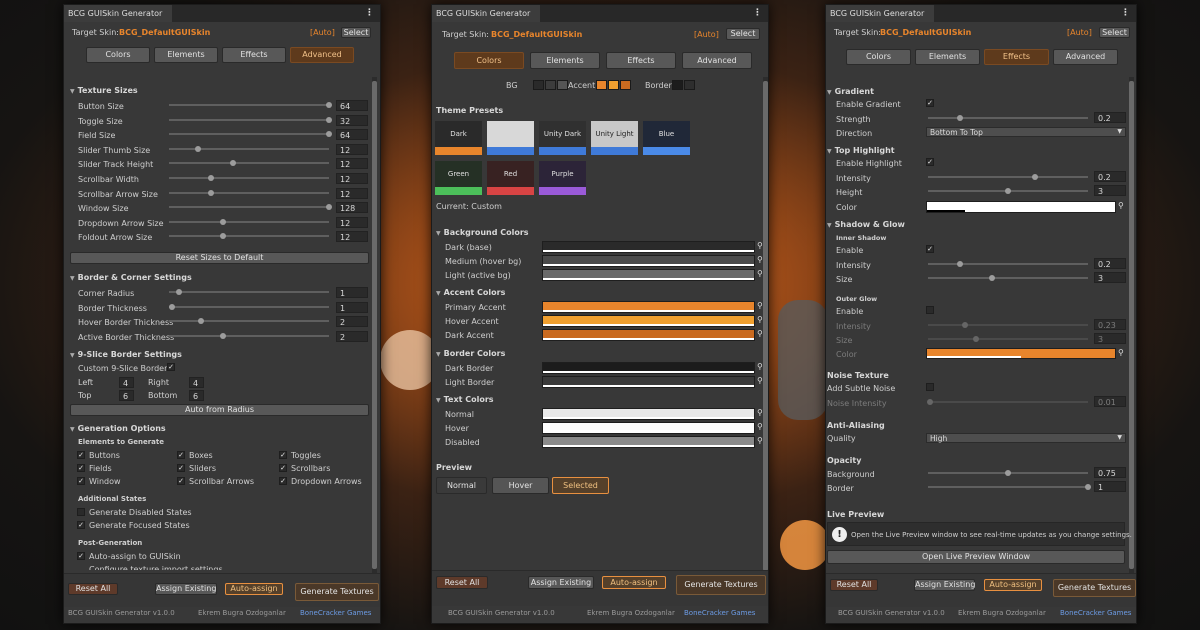 This screenshot has height=630, width=1200. What do you see at coordinates (765, 326) in the screenshot?
I see `scrollbar-thumb` at bounding box center [765, 326].